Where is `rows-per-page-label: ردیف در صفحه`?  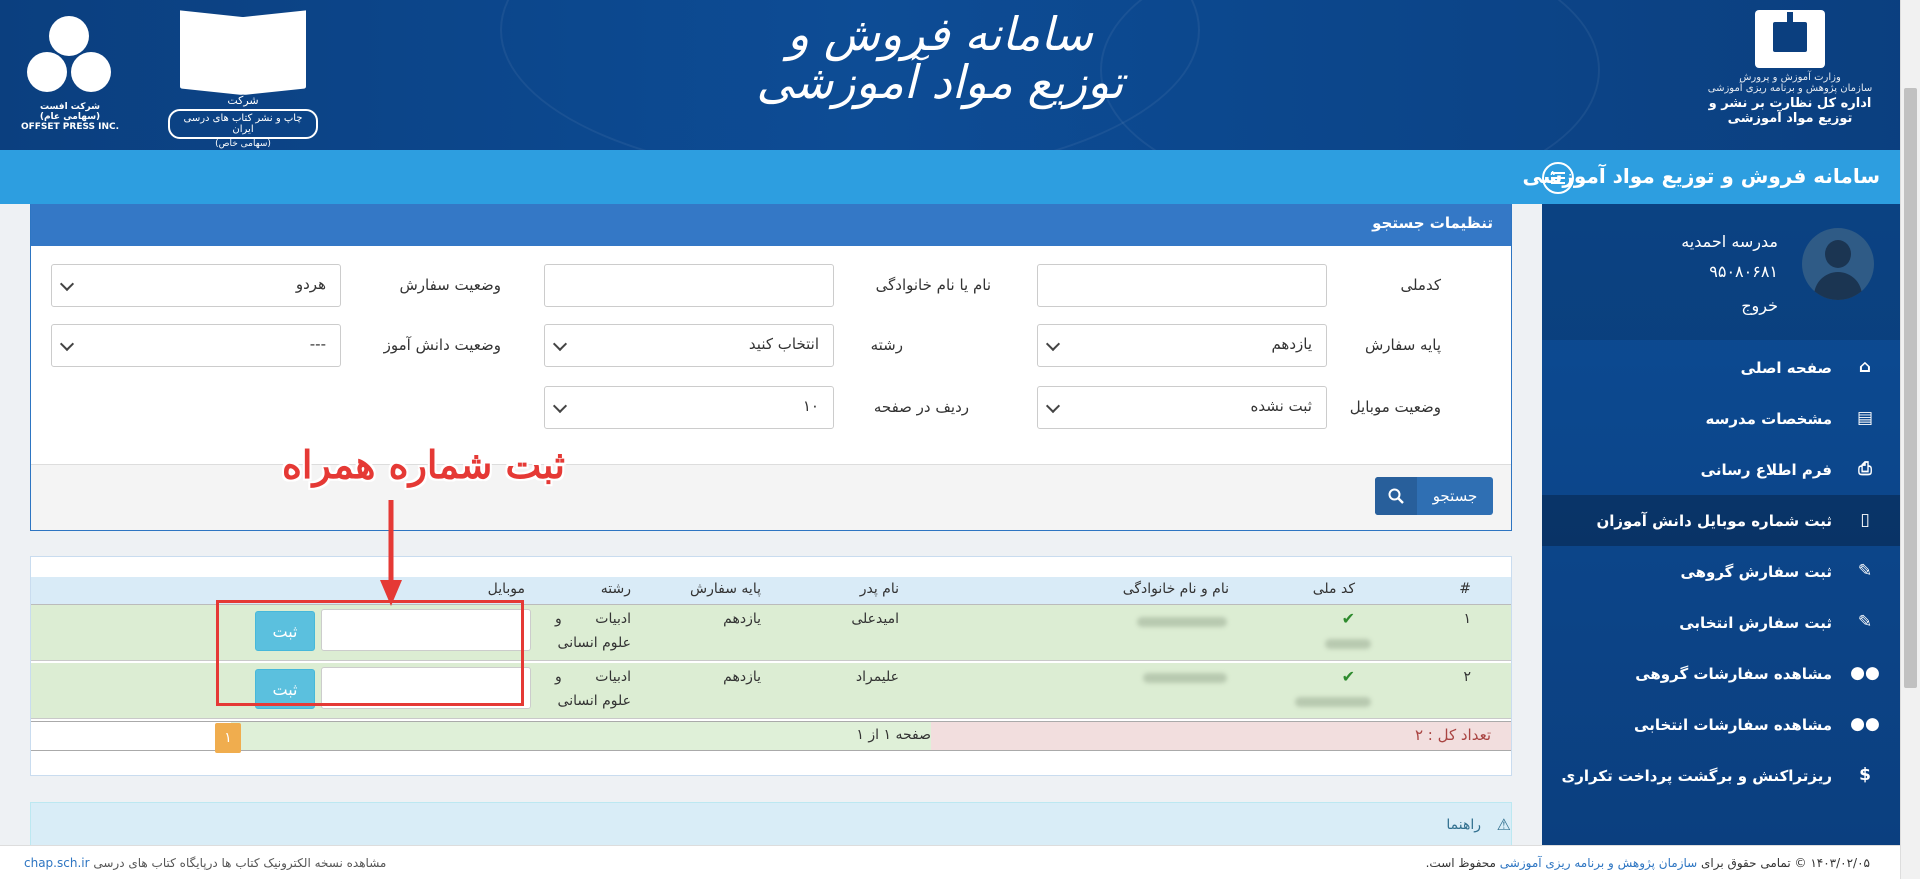 rows-per-page-label: ردیف در صفحه is located at coordinates (921, 407).